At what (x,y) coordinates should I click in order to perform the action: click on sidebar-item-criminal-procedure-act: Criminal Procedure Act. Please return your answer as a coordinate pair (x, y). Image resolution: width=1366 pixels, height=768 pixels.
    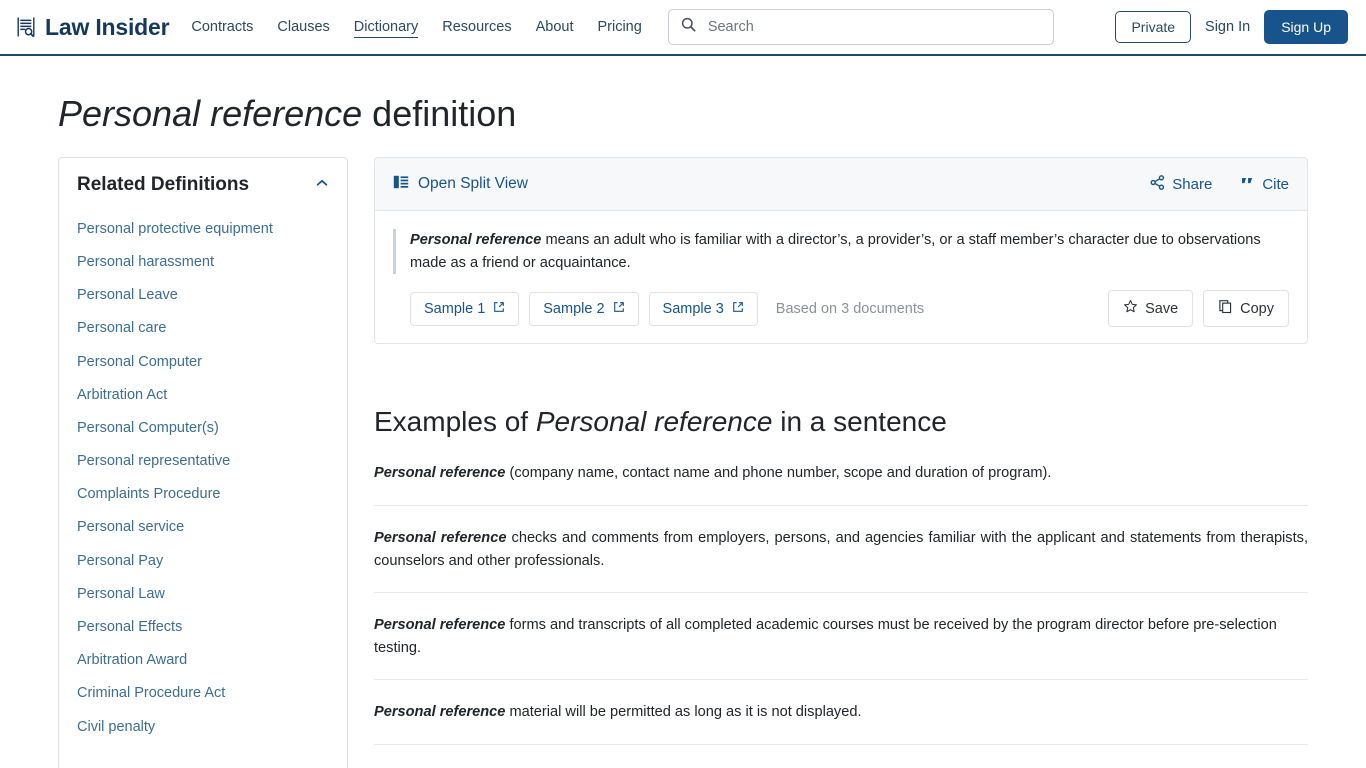
    Looking at the image, I should click on (203, 693).